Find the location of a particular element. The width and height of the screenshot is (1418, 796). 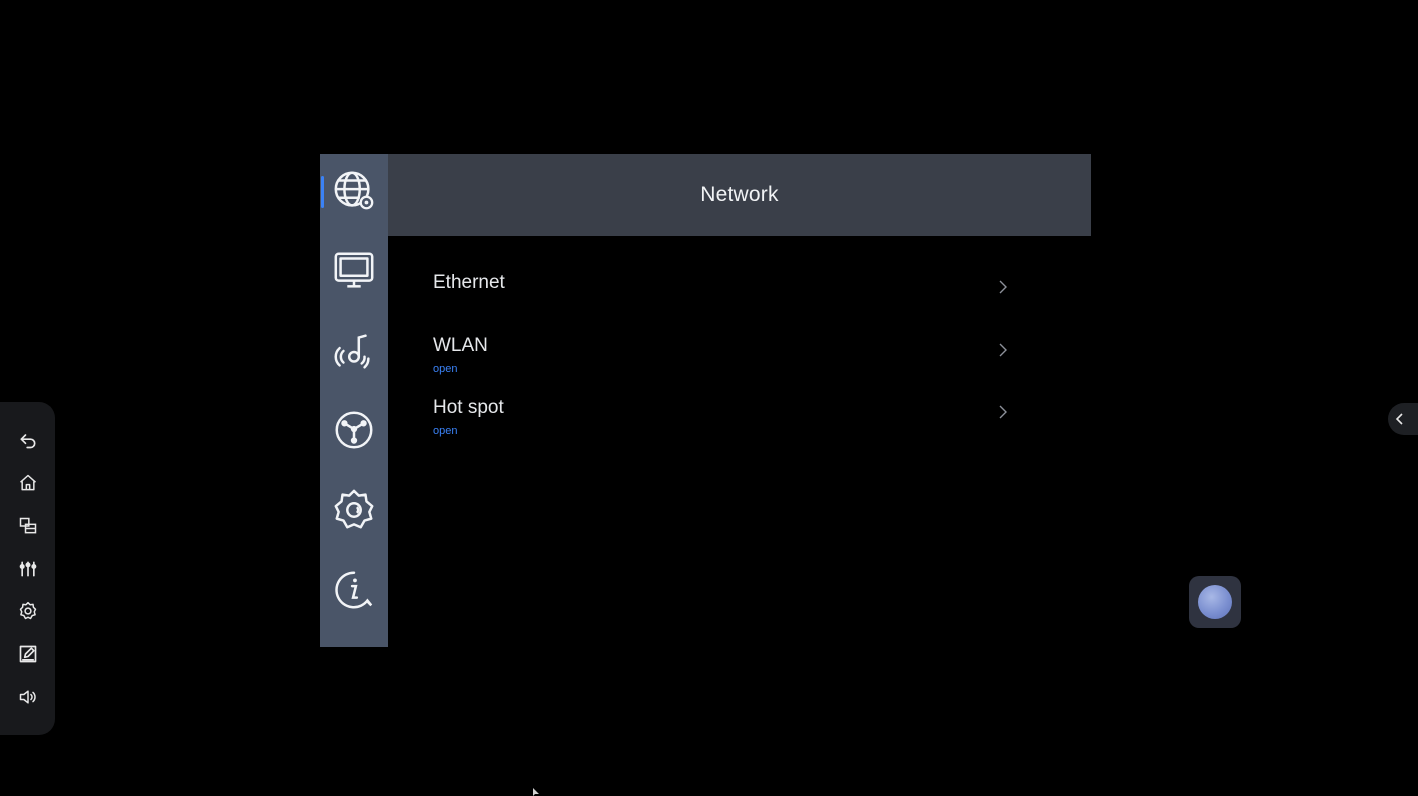

network-globe-icon is located at coordinates (354, 190).